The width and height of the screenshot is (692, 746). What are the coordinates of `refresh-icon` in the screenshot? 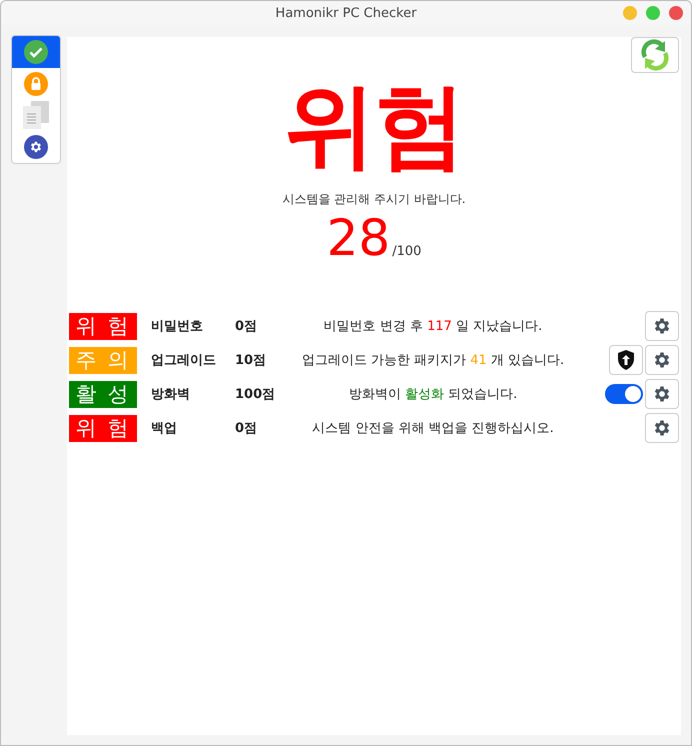 It's located at (655, 55).